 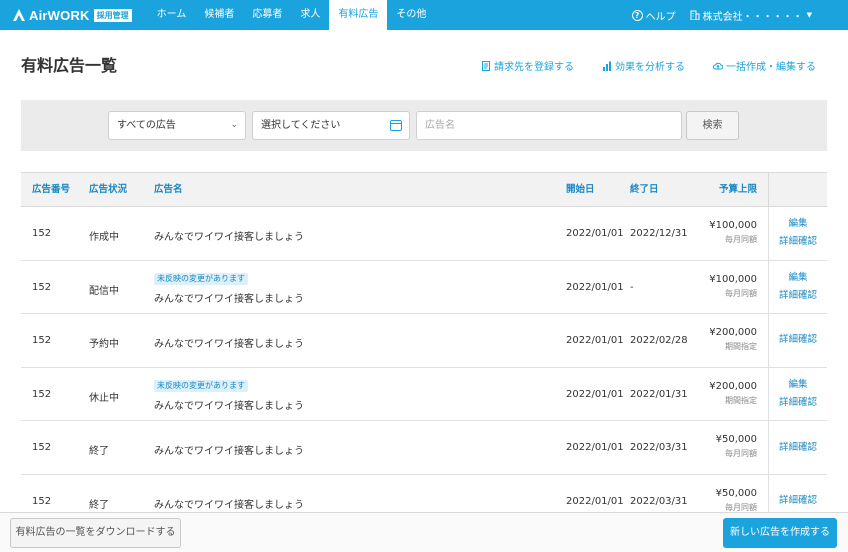 I want to click on chevron-down-icon: ▼, so click(x=809, y=15).